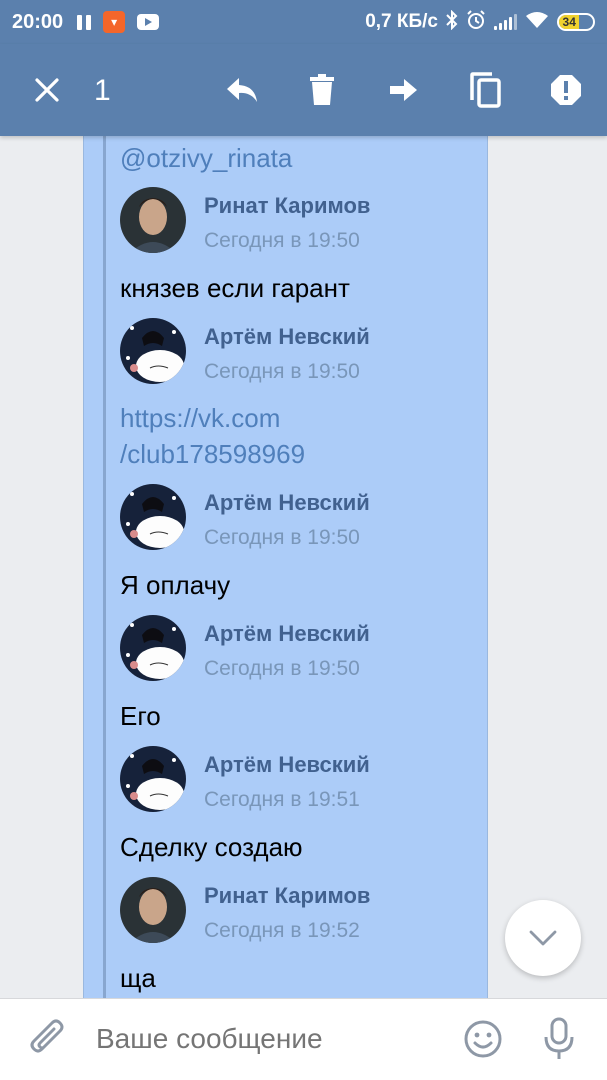 This screenshot has width=607, height=1080. Describe the element at coordinates (212, 418) in the screenshot. I see `message-link-line: https://vk.com` at that location.